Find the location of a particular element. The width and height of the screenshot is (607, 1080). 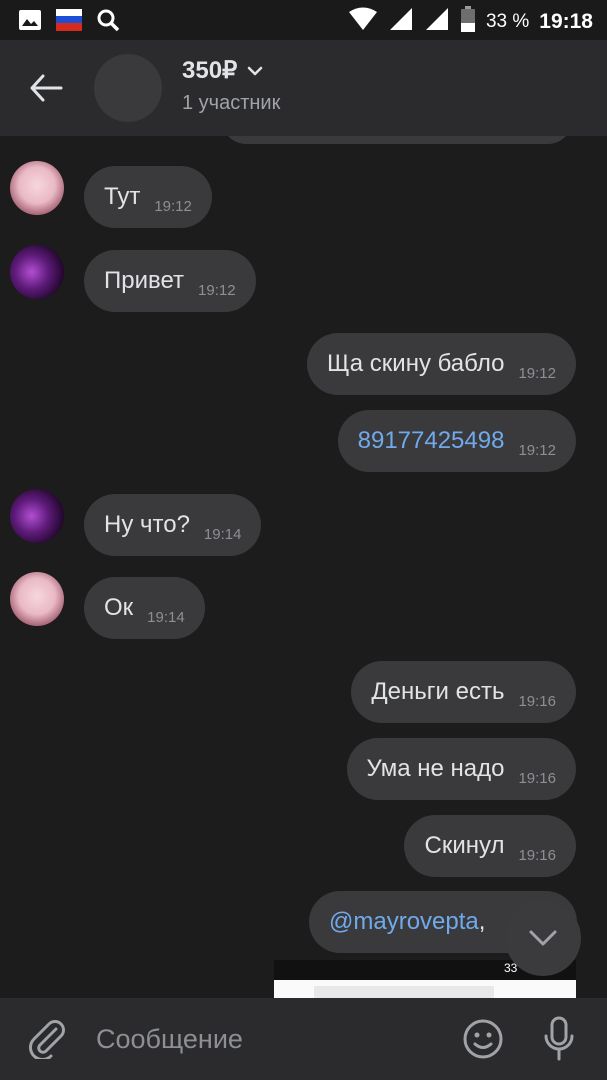

message-text: Деньги есть is located at coordinates (438, 691).